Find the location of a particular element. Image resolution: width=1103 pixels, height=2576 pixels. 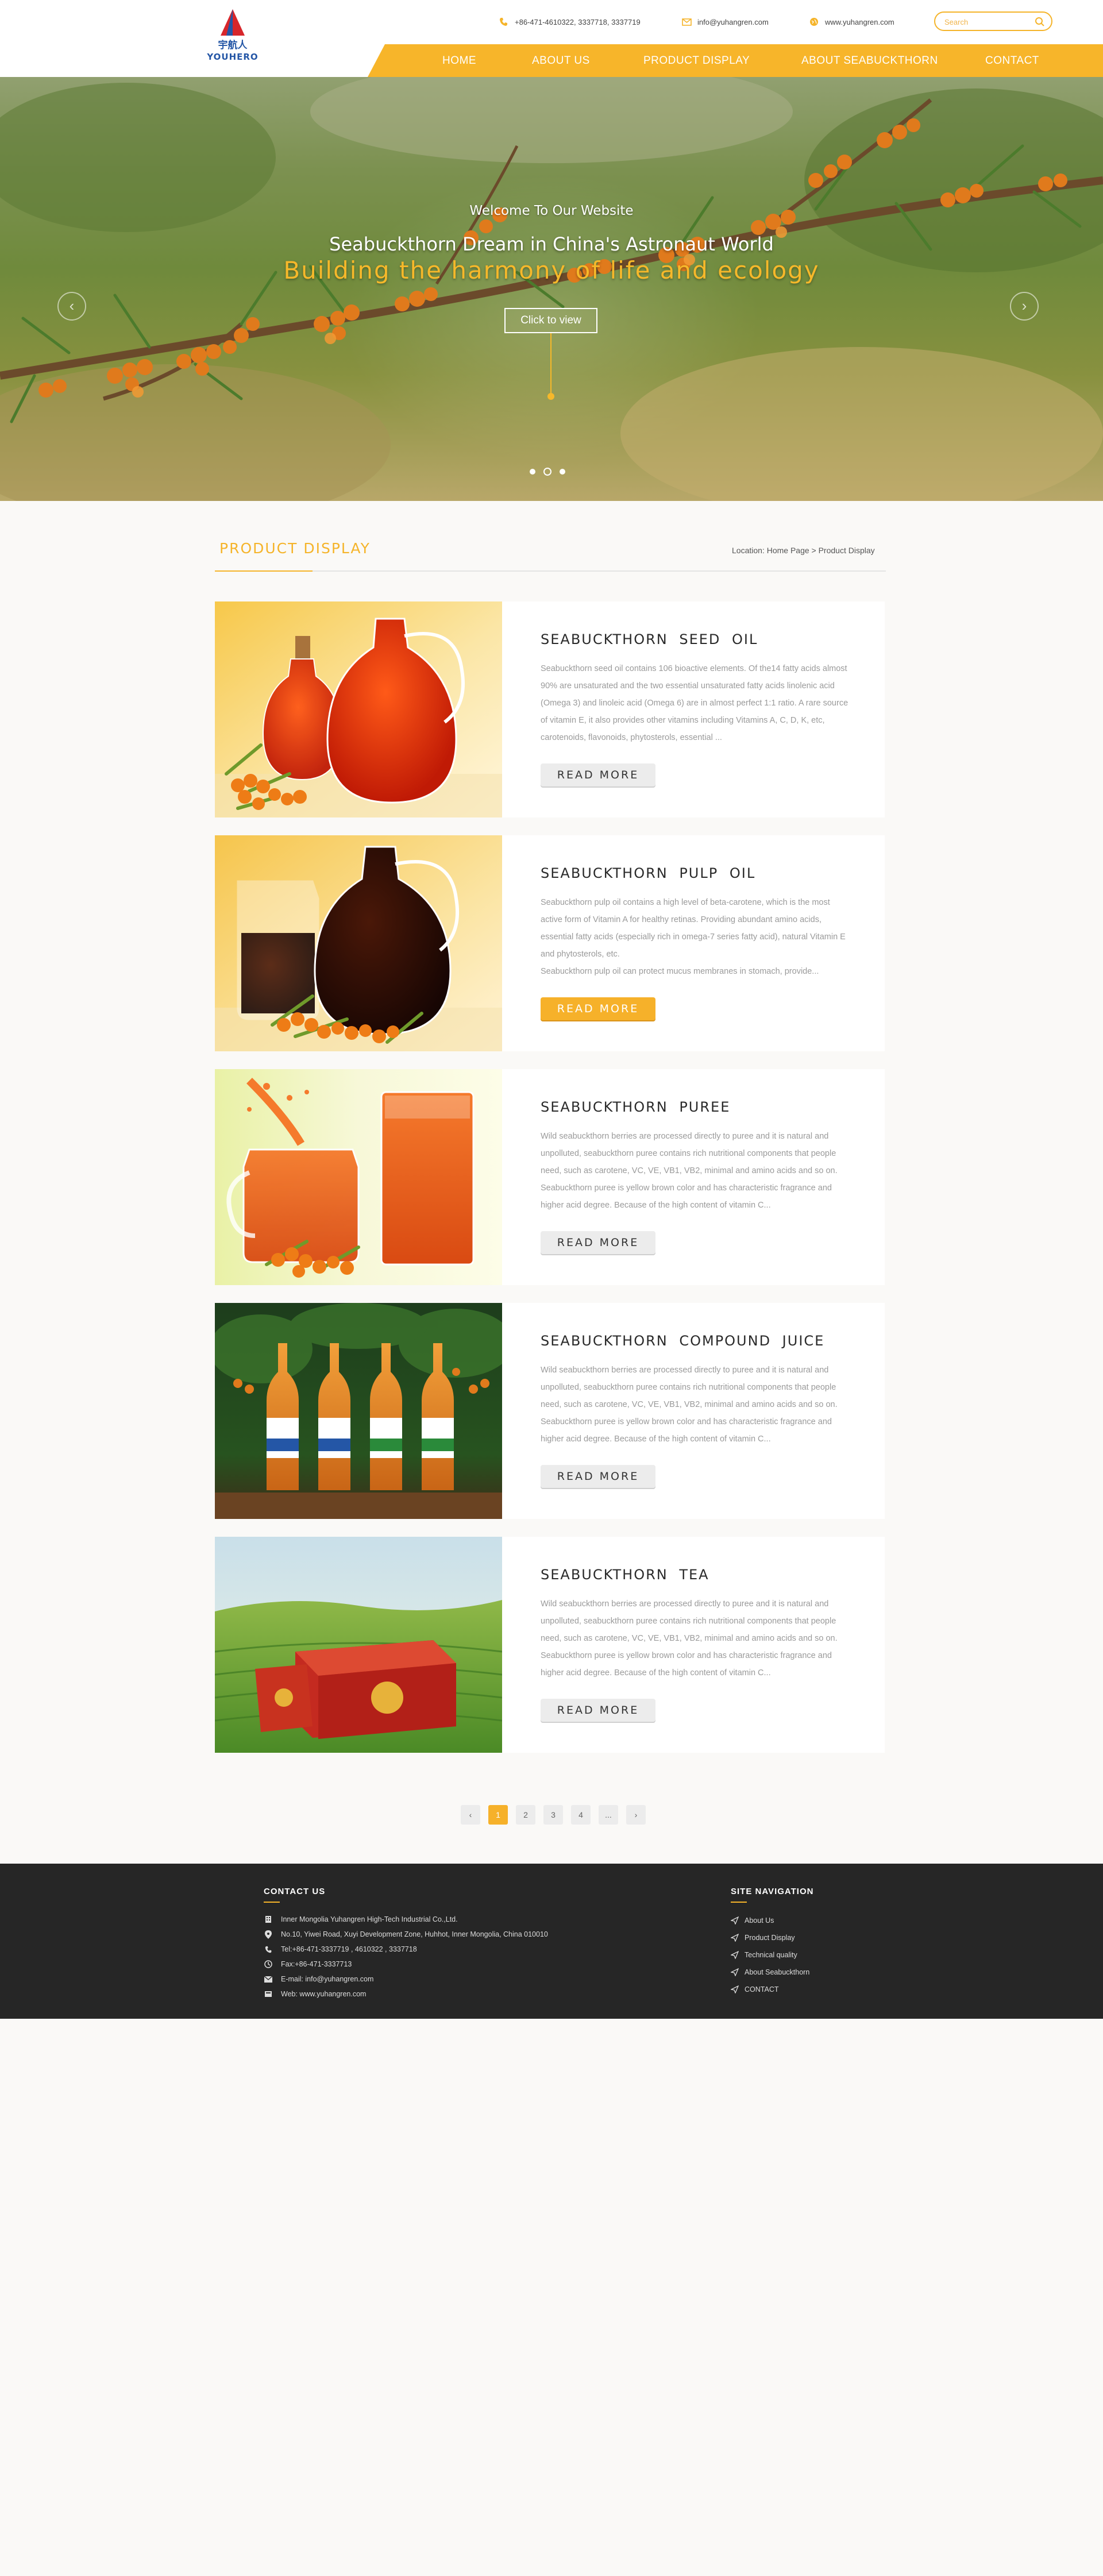

nav-item-product-display: PRODUCT DISPLAY is located at coordinates (696, 60).